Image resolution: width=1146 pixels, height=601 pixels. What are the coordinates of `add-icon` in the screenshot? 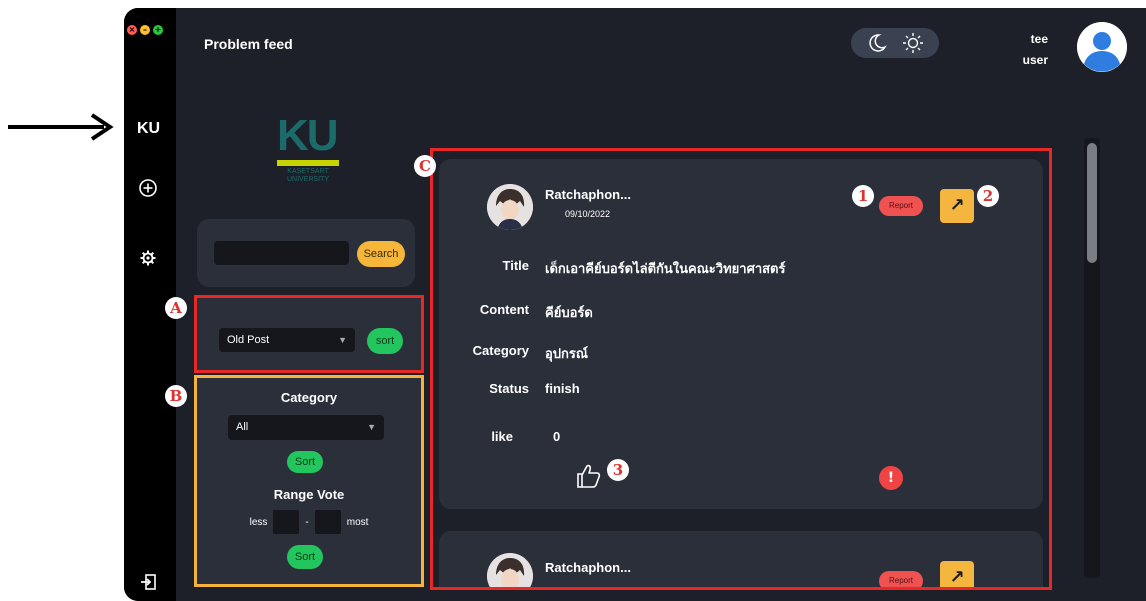 It's located at (148, 188).